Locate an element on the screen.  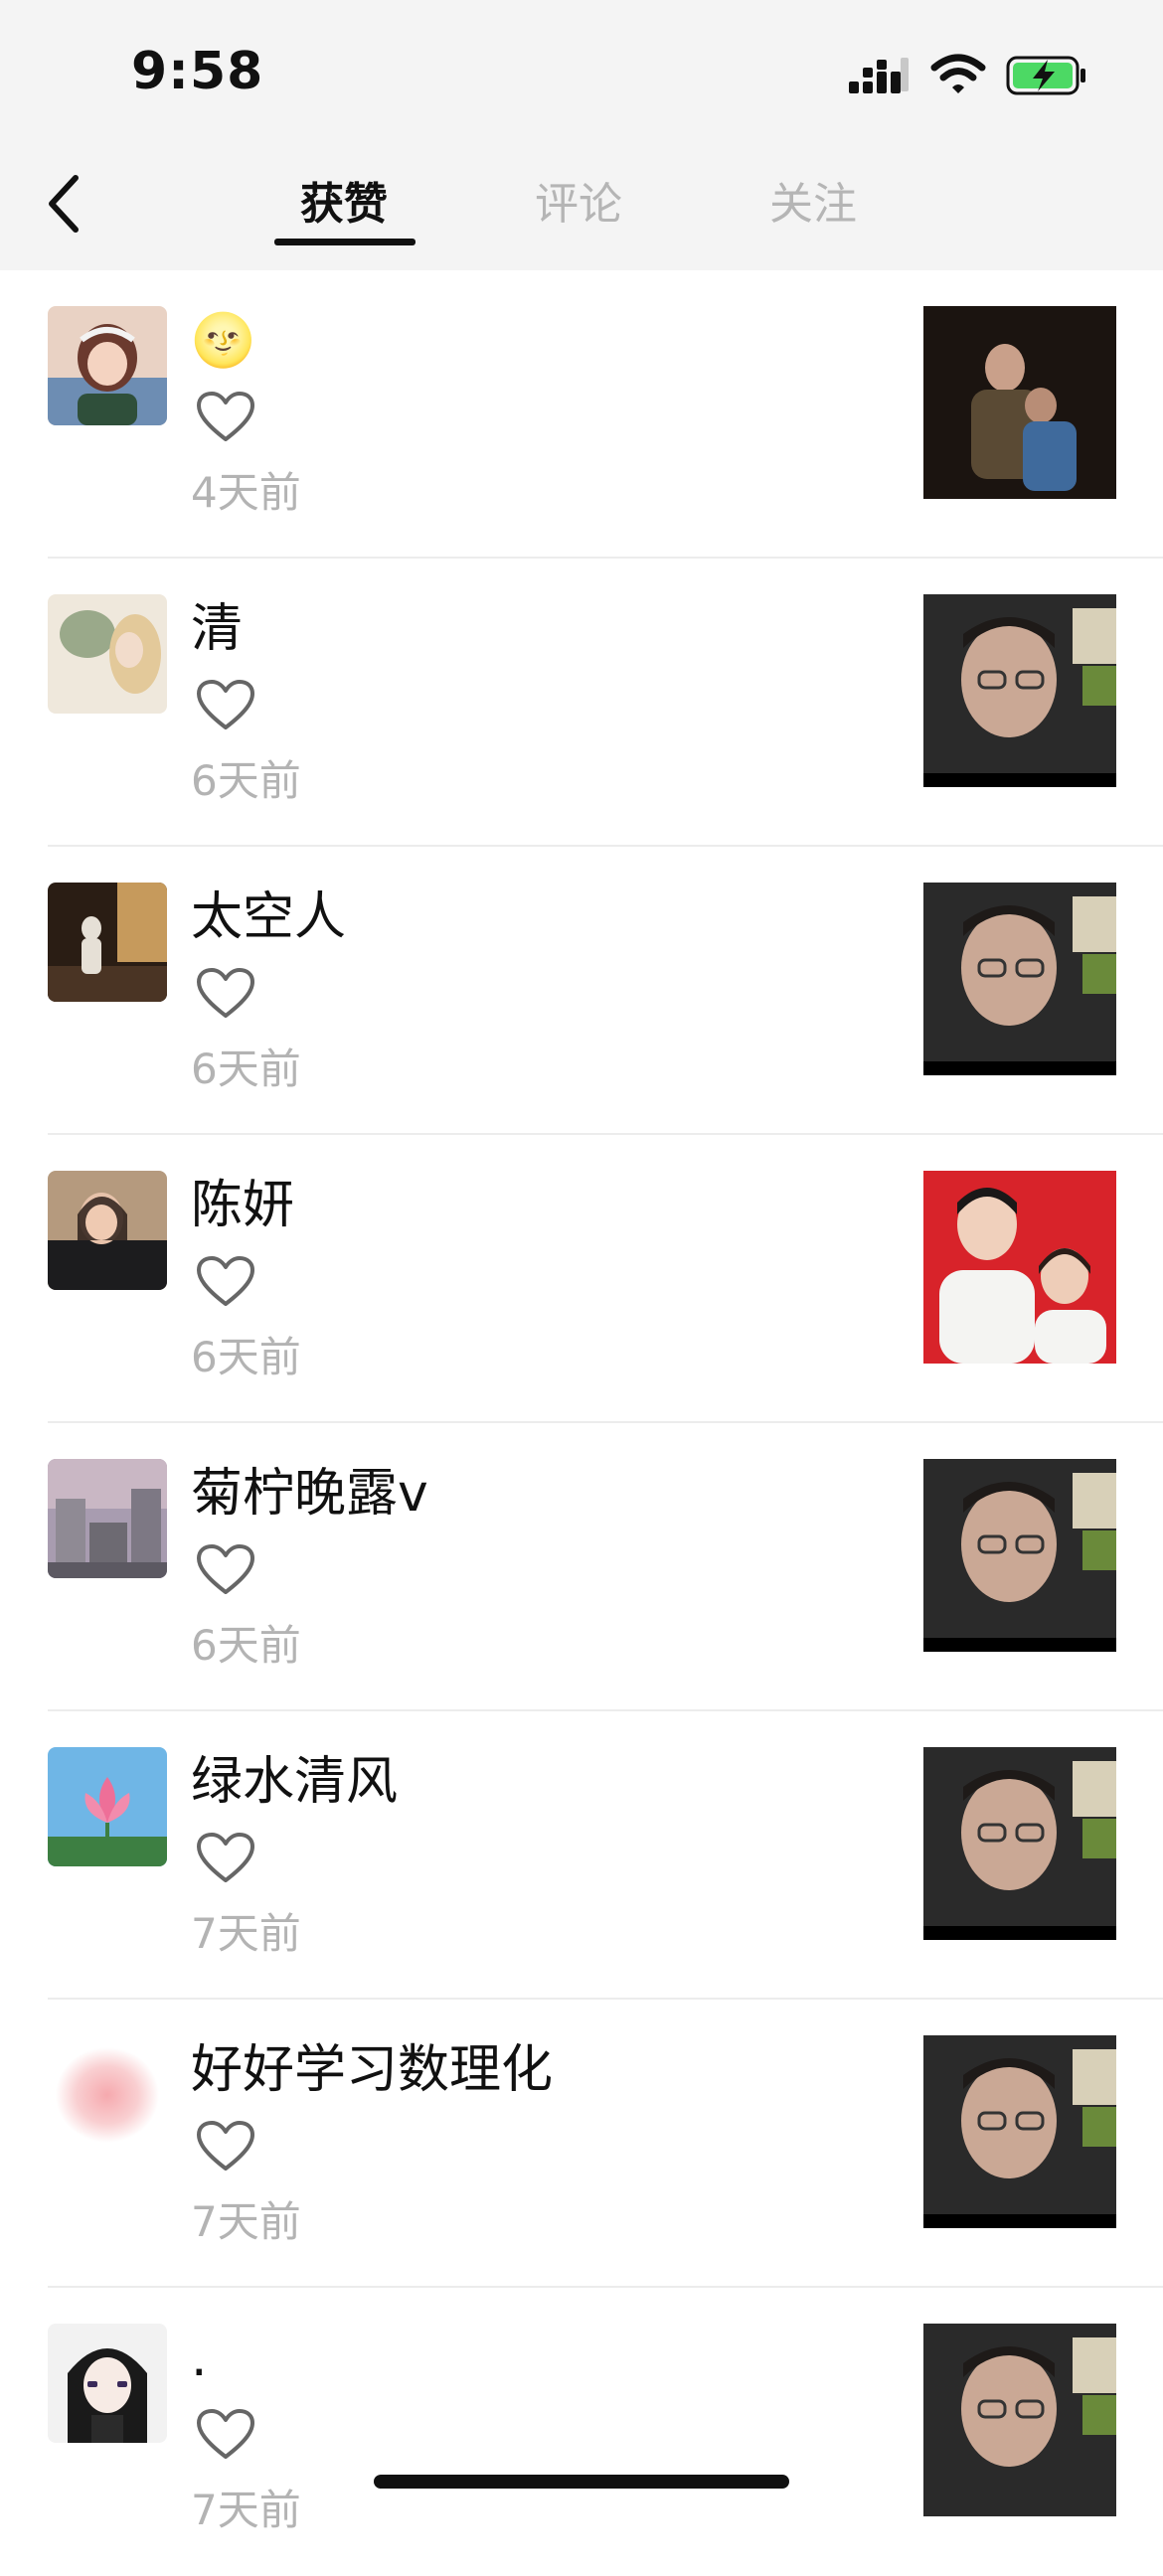
list-item: 绿水清风 7天前 is located at coordinates (581, 1855).